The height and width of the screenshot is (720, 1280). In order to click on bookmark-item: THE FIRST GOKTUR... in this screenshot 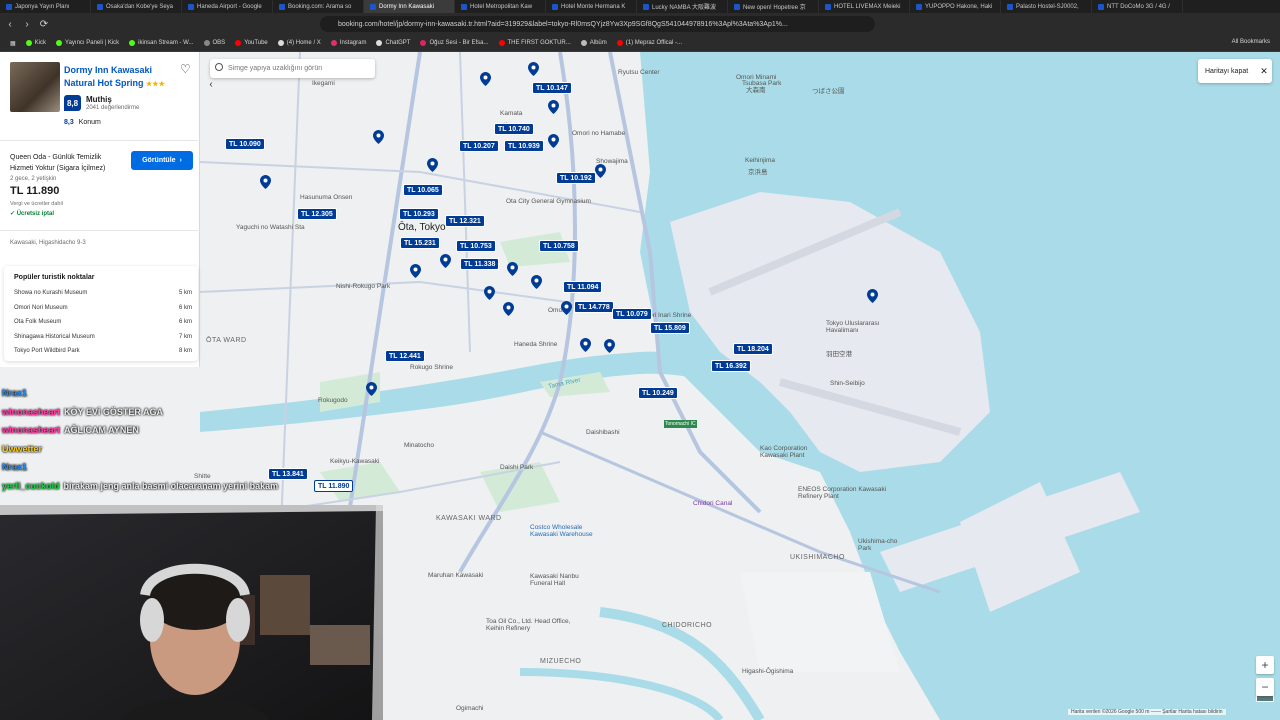, I will do `click(534, 43)`.